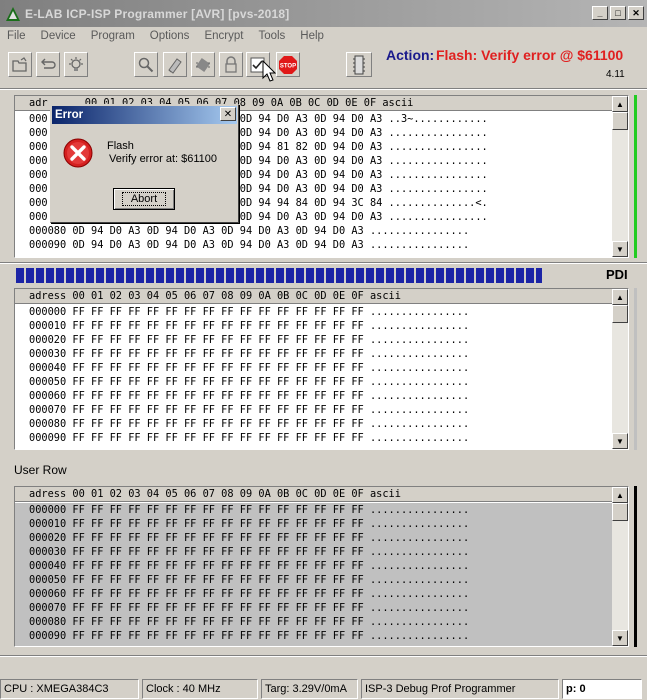  What do you see at coordinates (269, 71) in the screenshot?
I see `mouse-cursor-icon` at bounding box center [269, 71].